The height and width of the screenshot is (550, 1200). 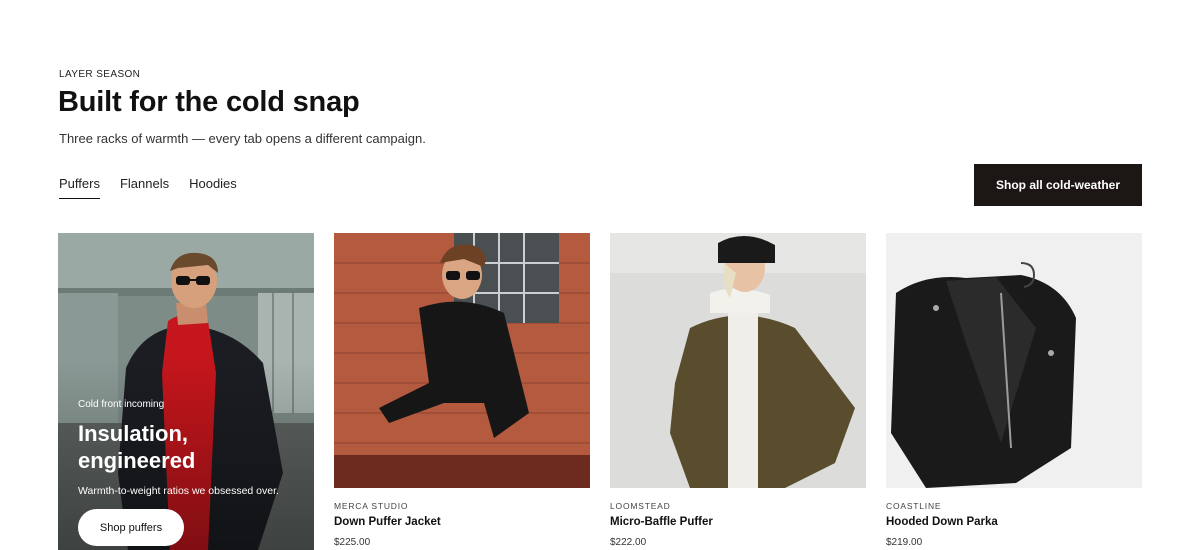 I want to click on tab-flannels: Flannels, so click(x=144, y=187).